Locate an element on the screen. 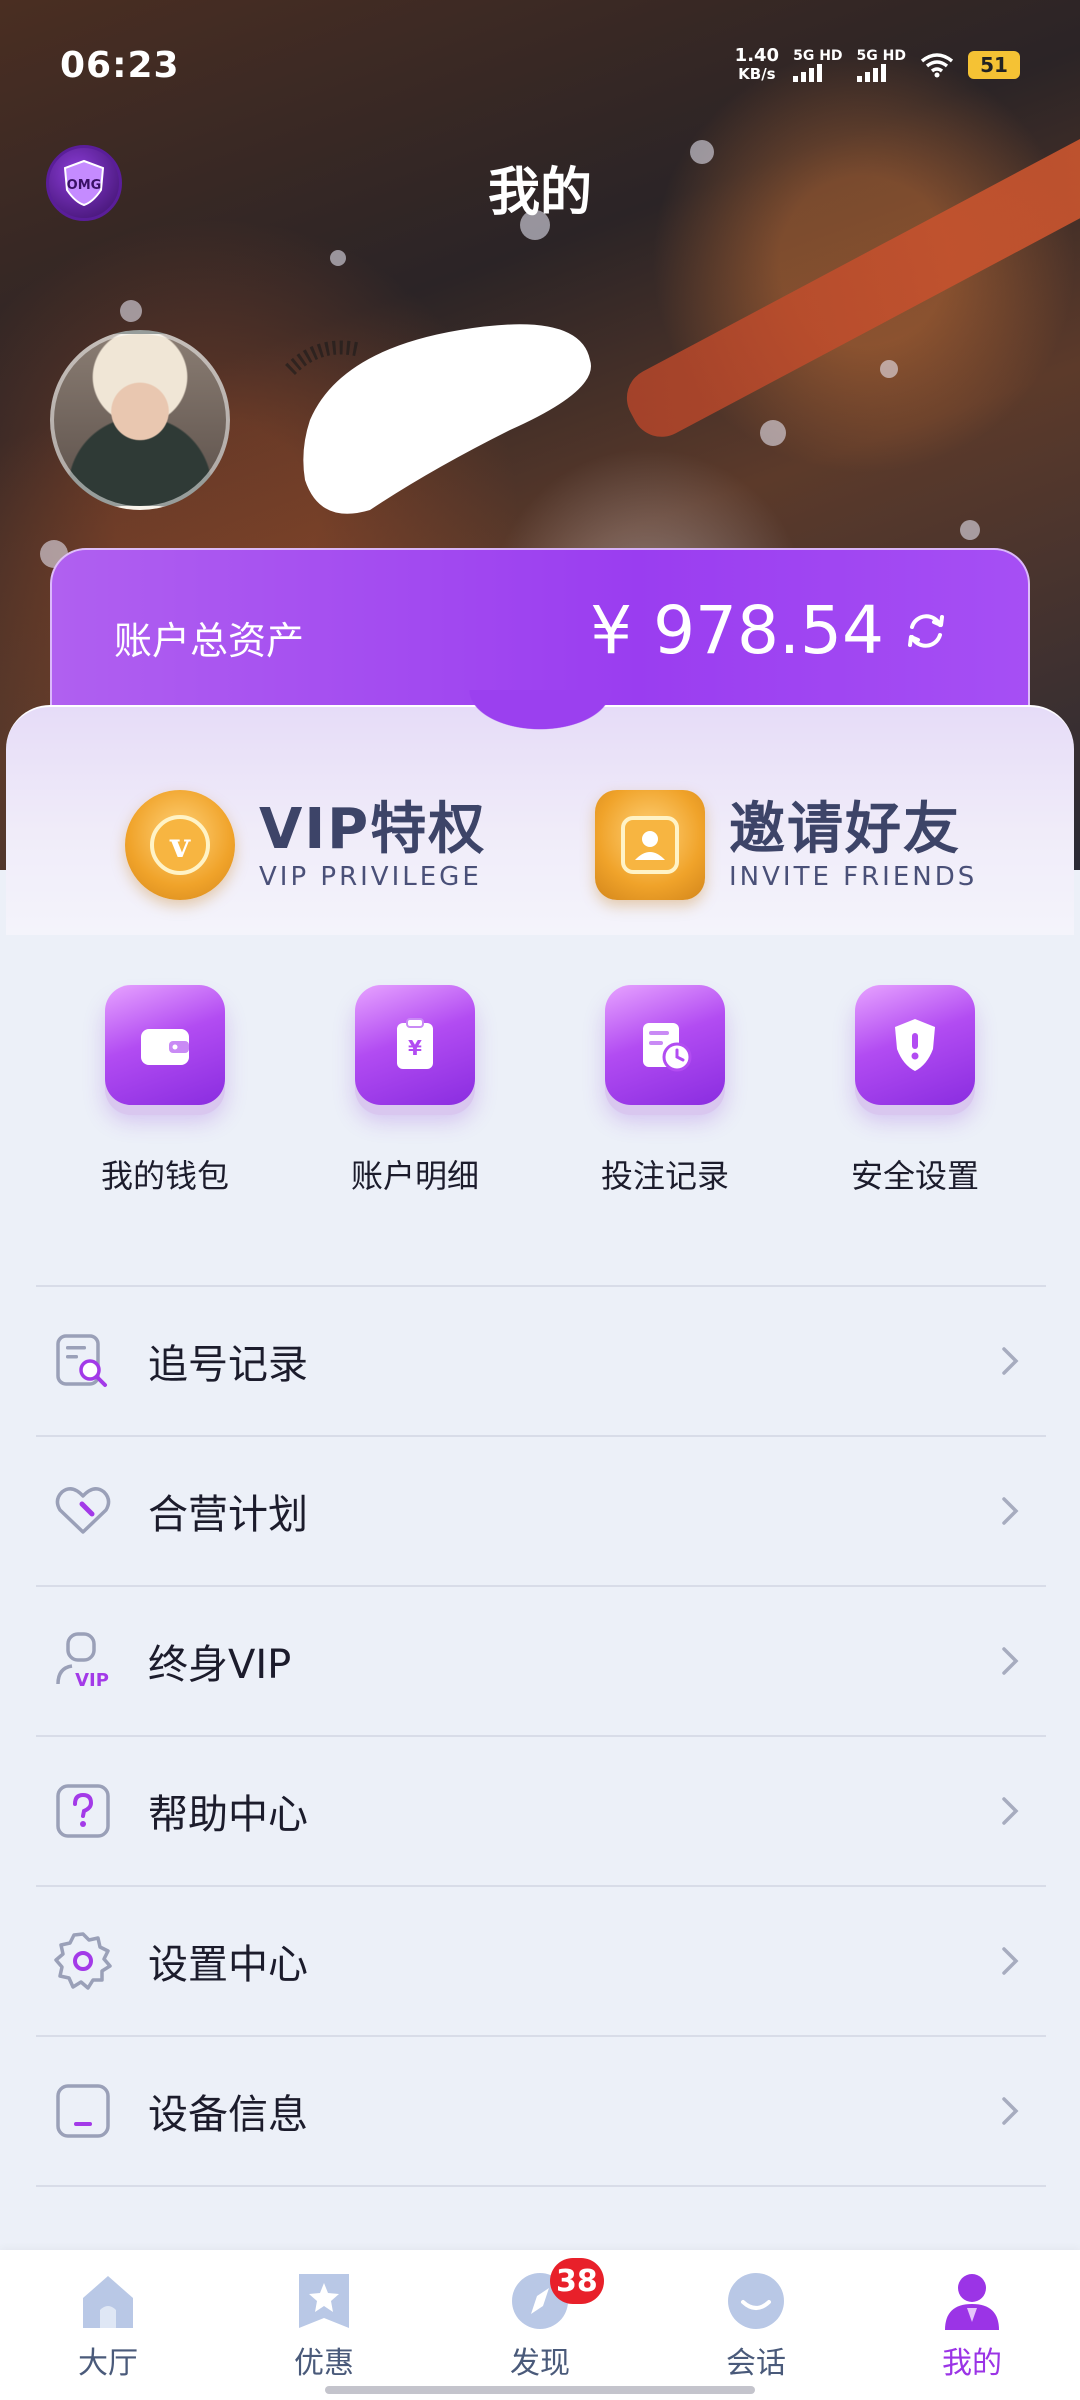  quick-action-label: 我的钱包 is located at coordinates (164, 1176).